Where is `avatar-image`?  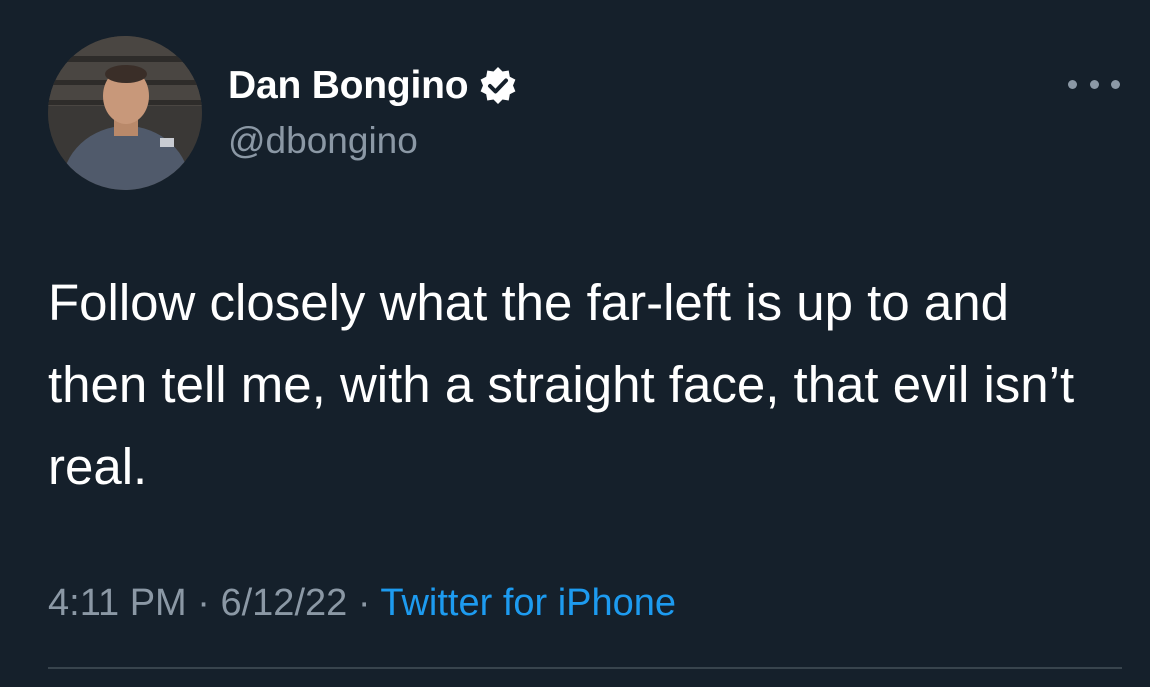 avatar-image is located at coordinates (125, 113).